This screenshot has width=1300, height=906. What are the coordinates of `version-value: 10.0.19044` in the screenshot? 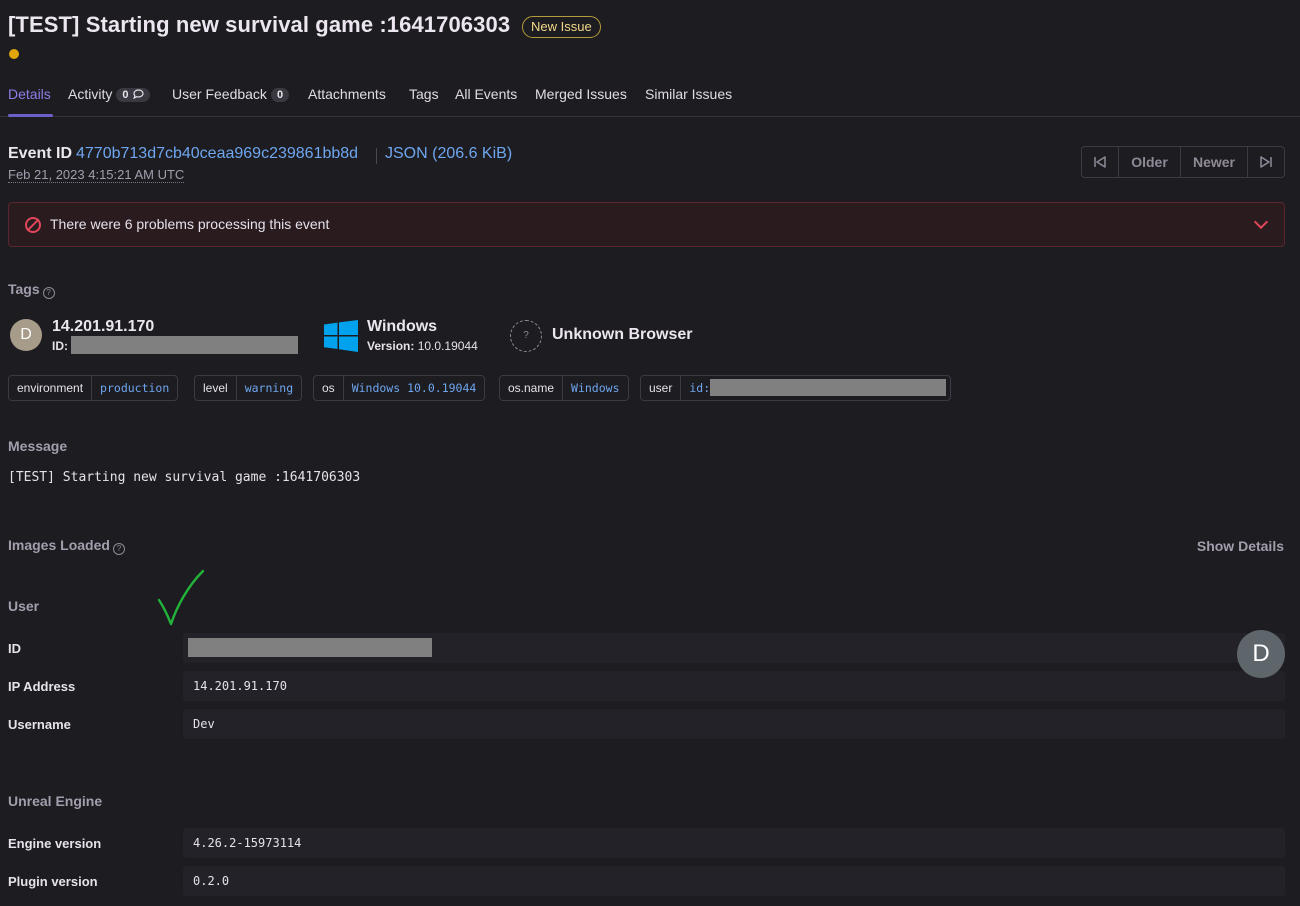 It's located at (447, 346).